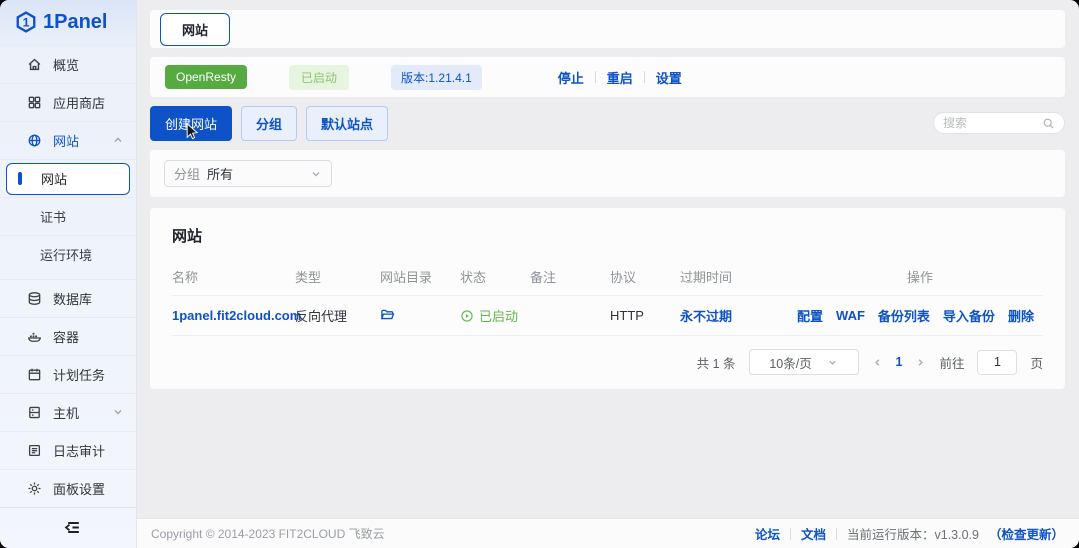  What do you see at coordinates (992, 123) in the screenshot?
I see `search-input` at bounding box center [992, 123].